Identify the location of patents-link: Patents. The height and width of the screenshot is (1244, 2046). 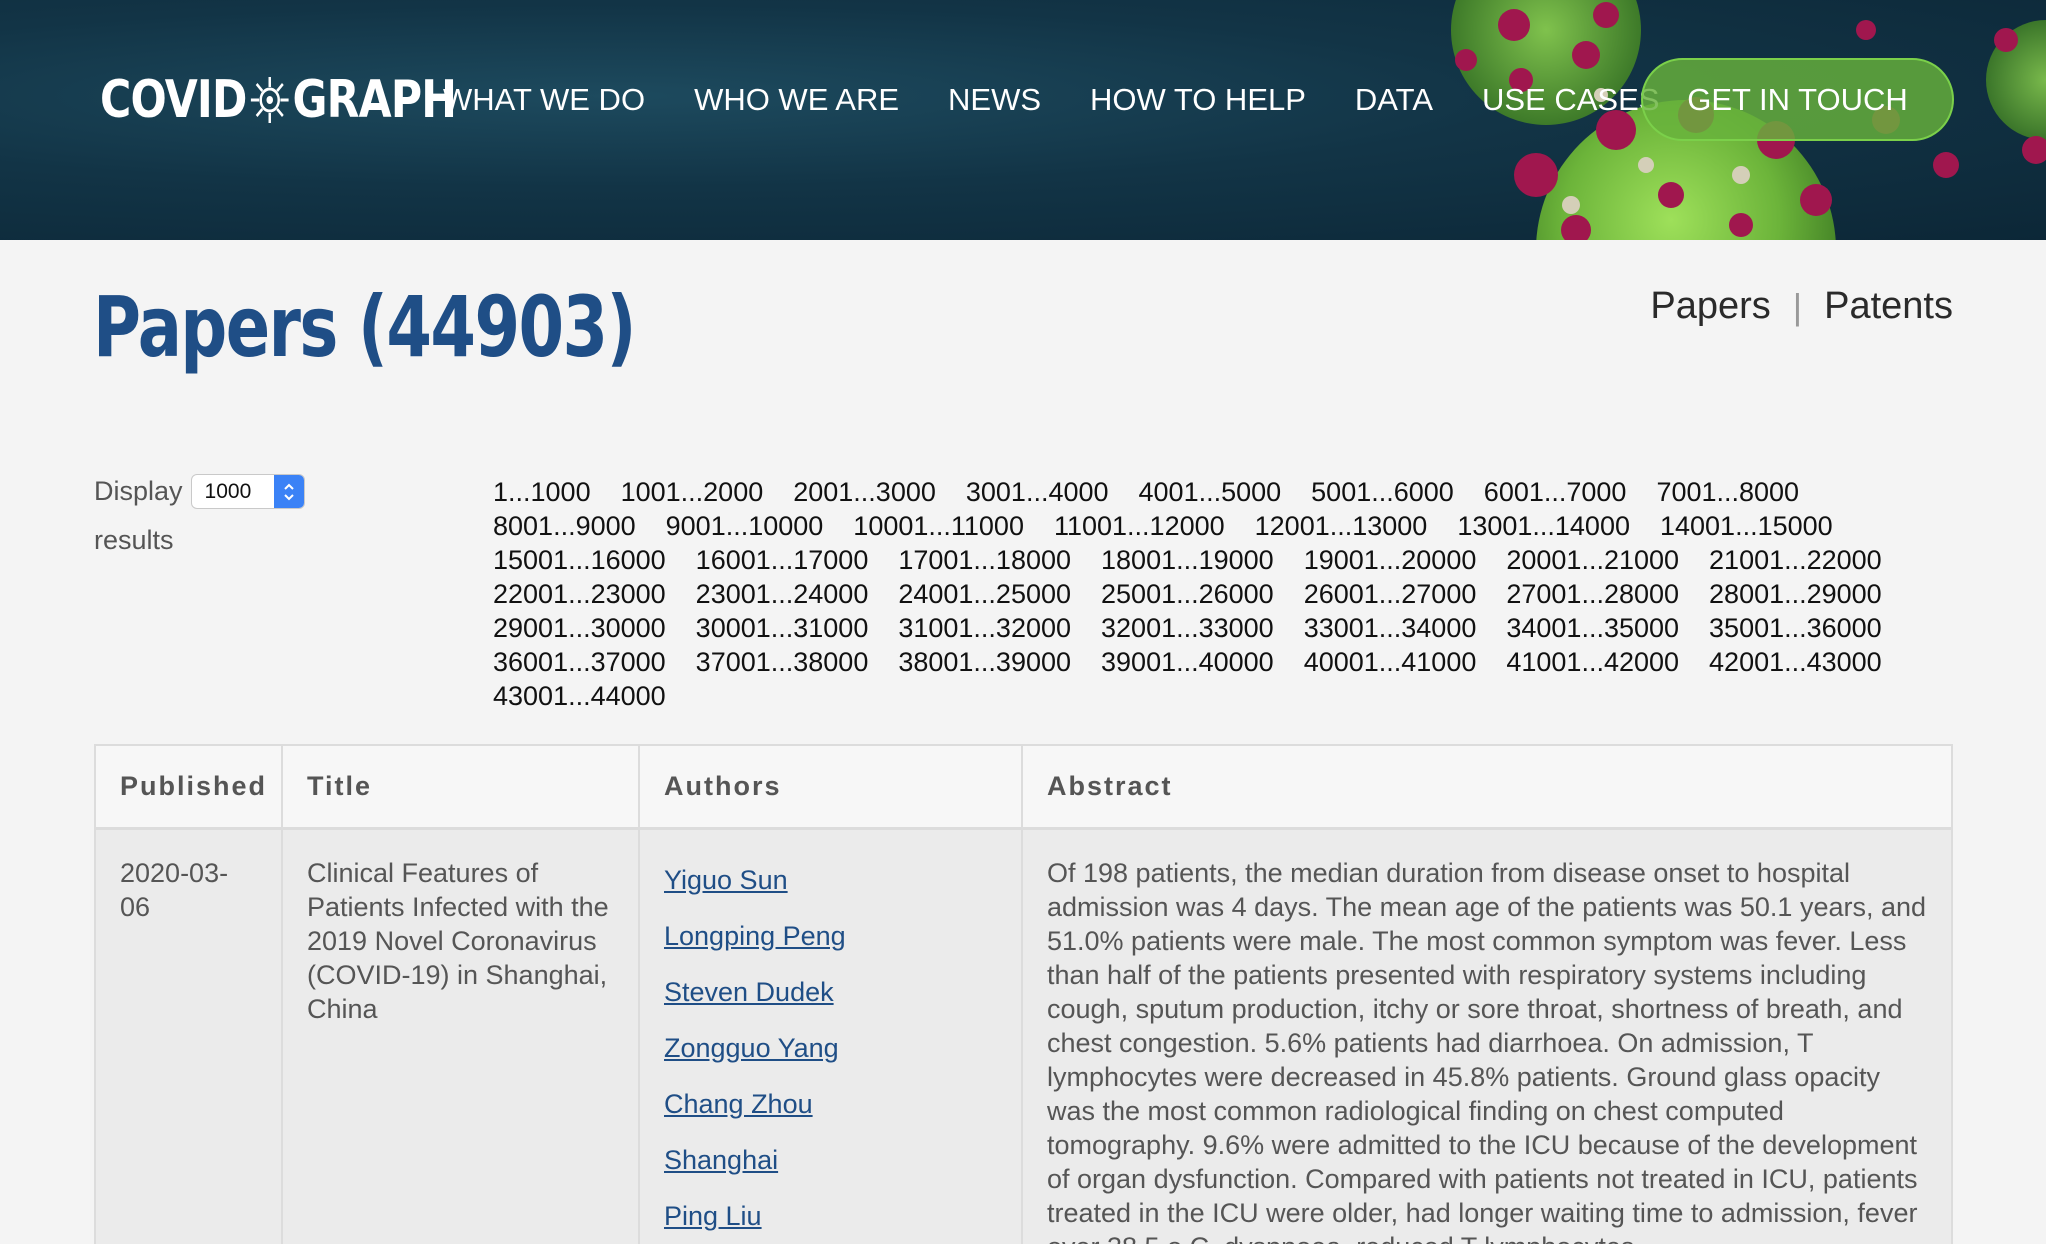
(1888, 306).